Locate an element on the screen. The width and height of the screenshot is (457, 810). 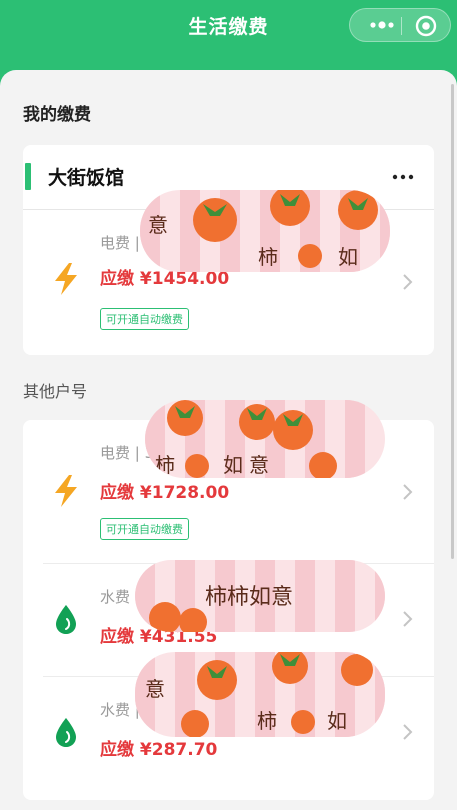
persimmon-sticker: 柿 如 意 is located at coordinates (265, 439).